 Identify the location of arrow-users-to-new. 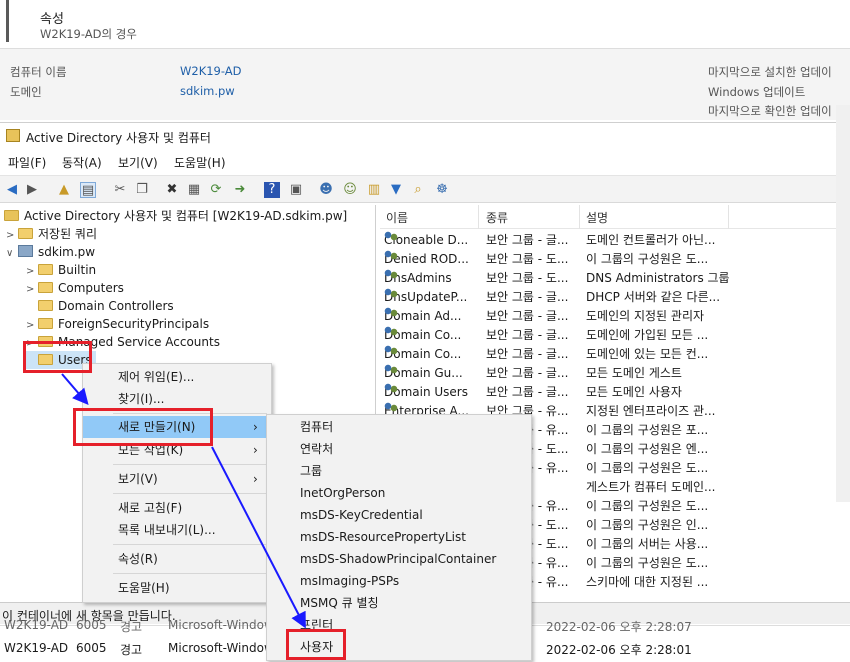
(75, 389).